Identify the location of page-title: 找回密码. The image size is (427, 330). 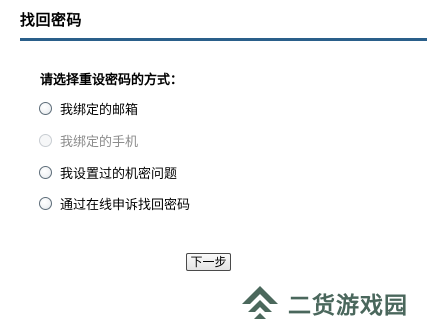
(51, 20).